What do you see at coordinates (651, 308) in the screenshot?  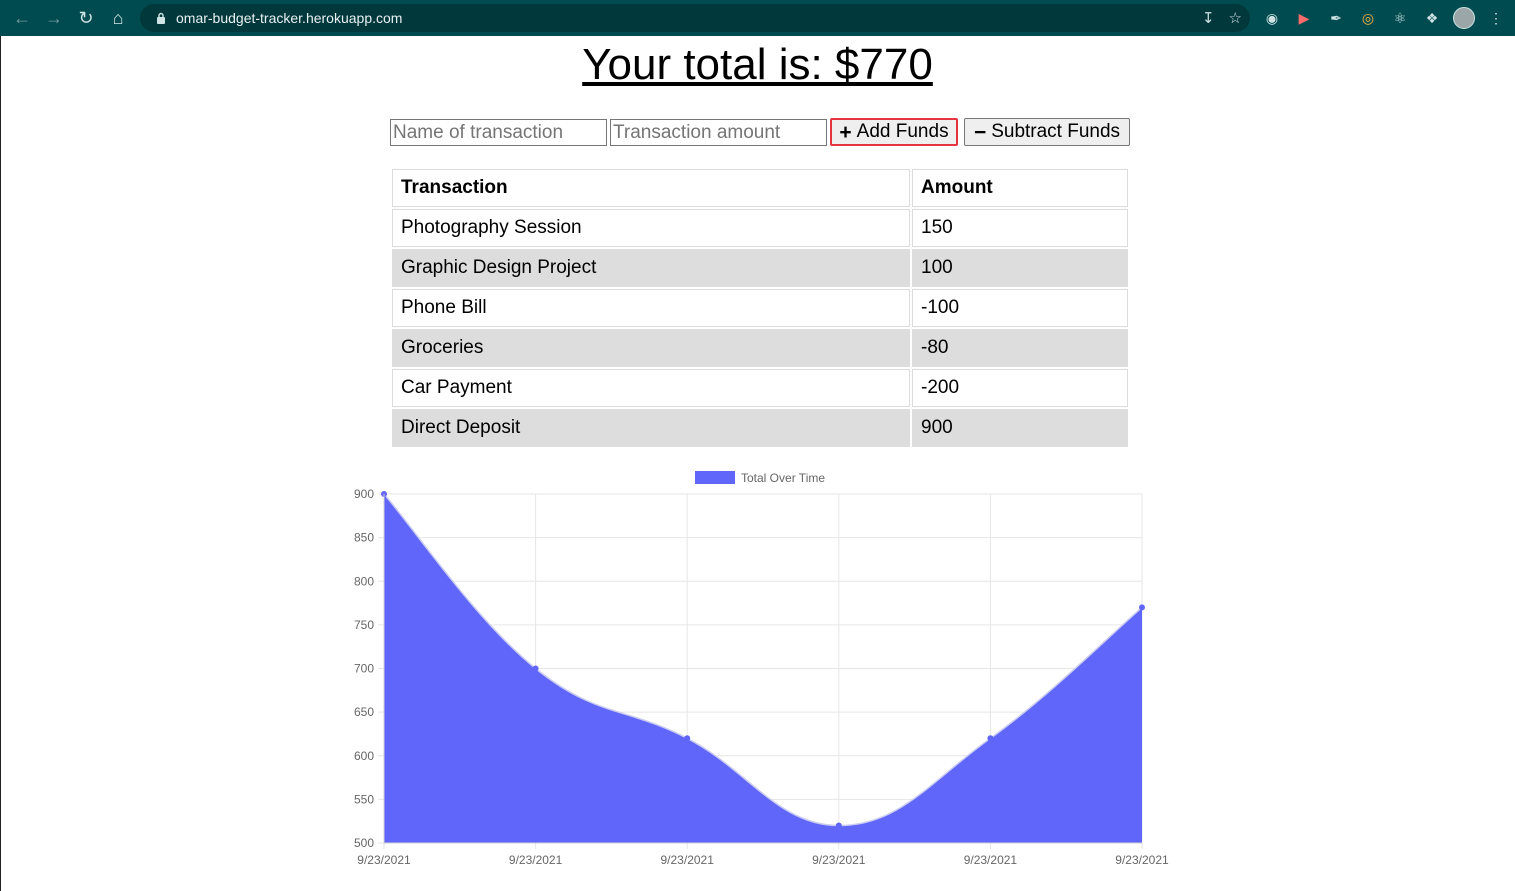 I see `transaction-name-cell: Phone Bill` at bounding box center [651, 308].